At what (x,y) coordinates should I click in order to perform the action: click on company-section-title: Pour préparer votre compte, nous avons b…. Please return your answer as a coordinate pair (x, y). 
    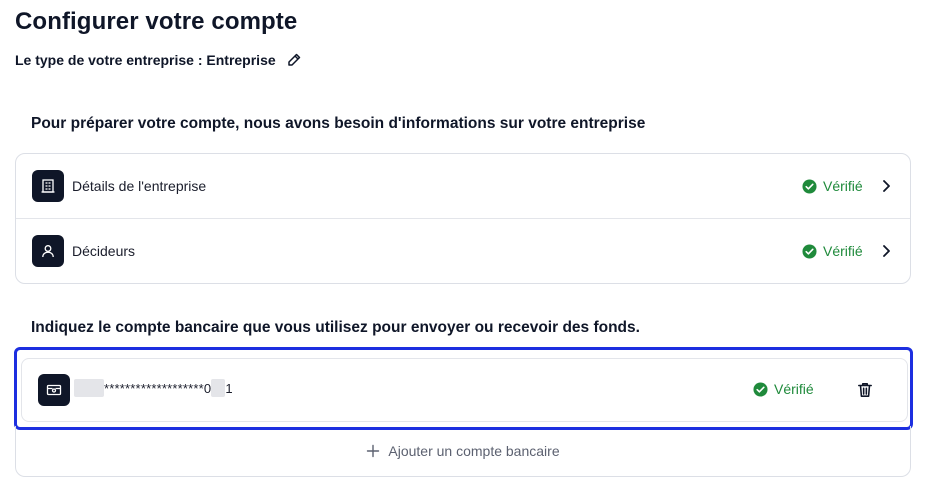
    Looking at the image, I should click on (338, 123).